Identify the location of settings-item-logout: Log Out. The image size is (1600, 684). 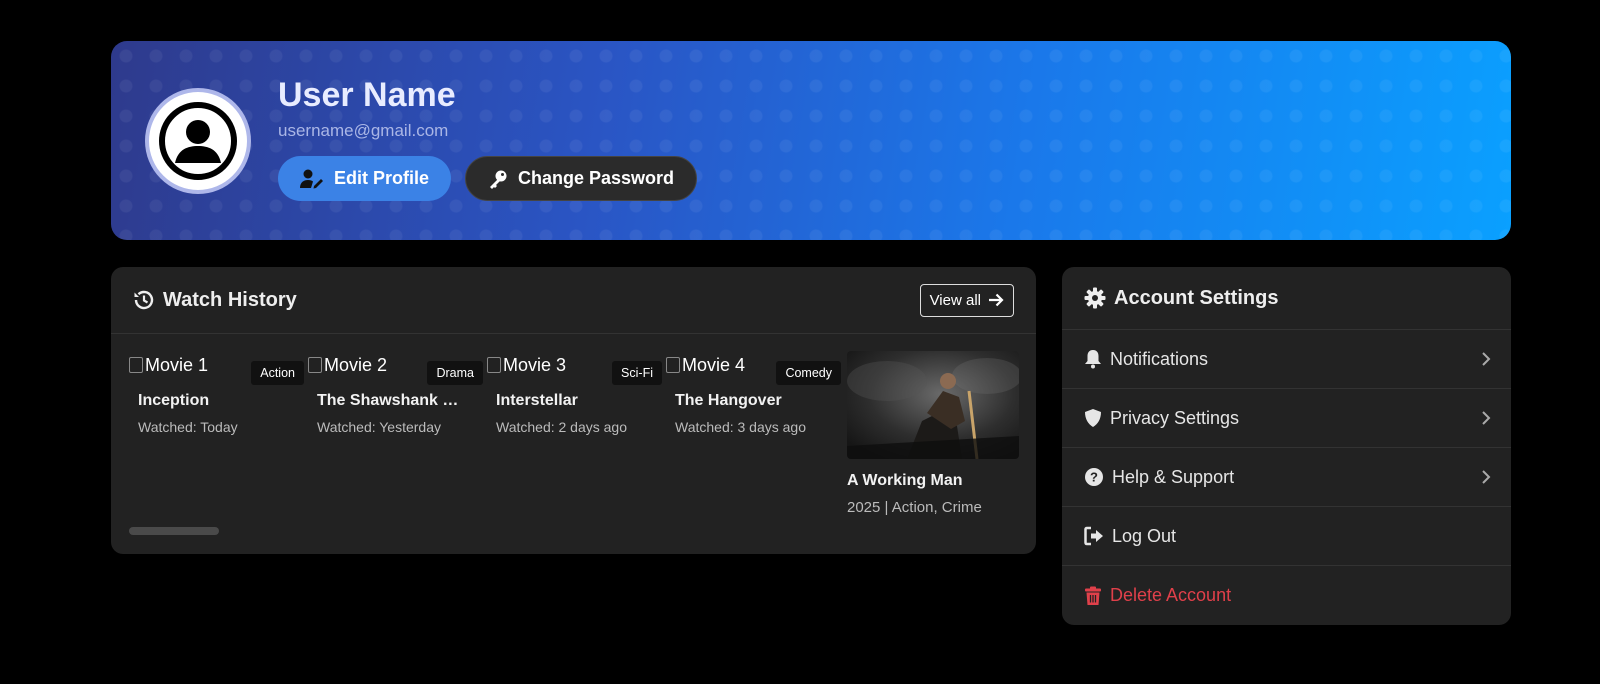
(1286, 536).